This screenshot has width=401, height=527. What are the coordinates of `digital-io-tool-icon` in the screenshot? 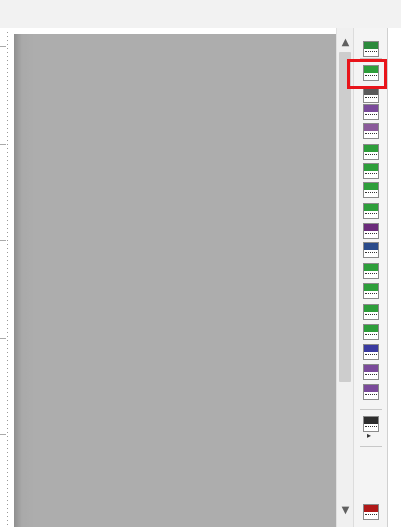 It's located at (371, 95).